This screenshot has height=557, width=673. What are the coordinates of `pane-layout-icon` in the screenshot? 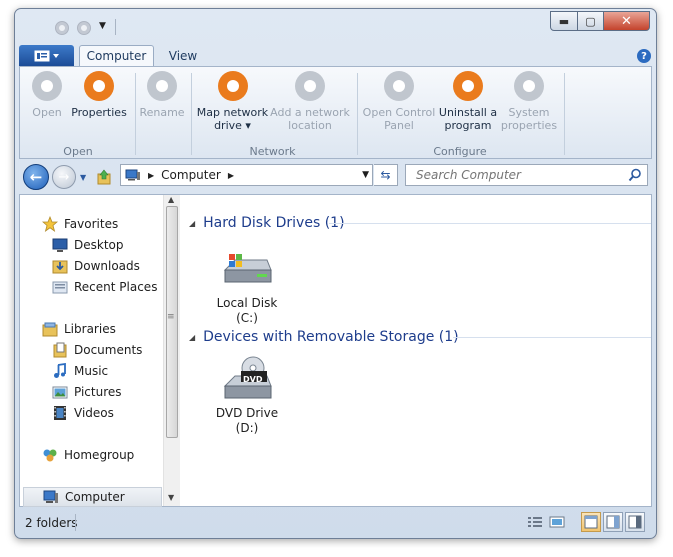 It's located at (591, 522).